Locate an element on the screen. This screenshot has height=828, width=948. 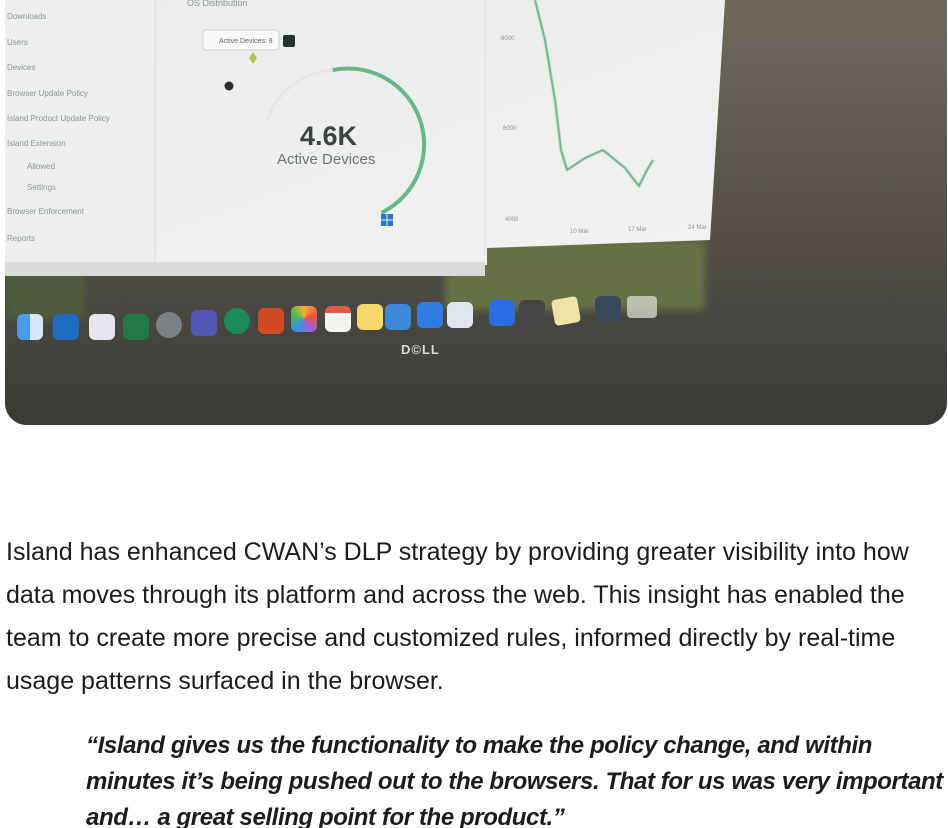
card-title: OS Distribution is located at coordinates (217, 4).